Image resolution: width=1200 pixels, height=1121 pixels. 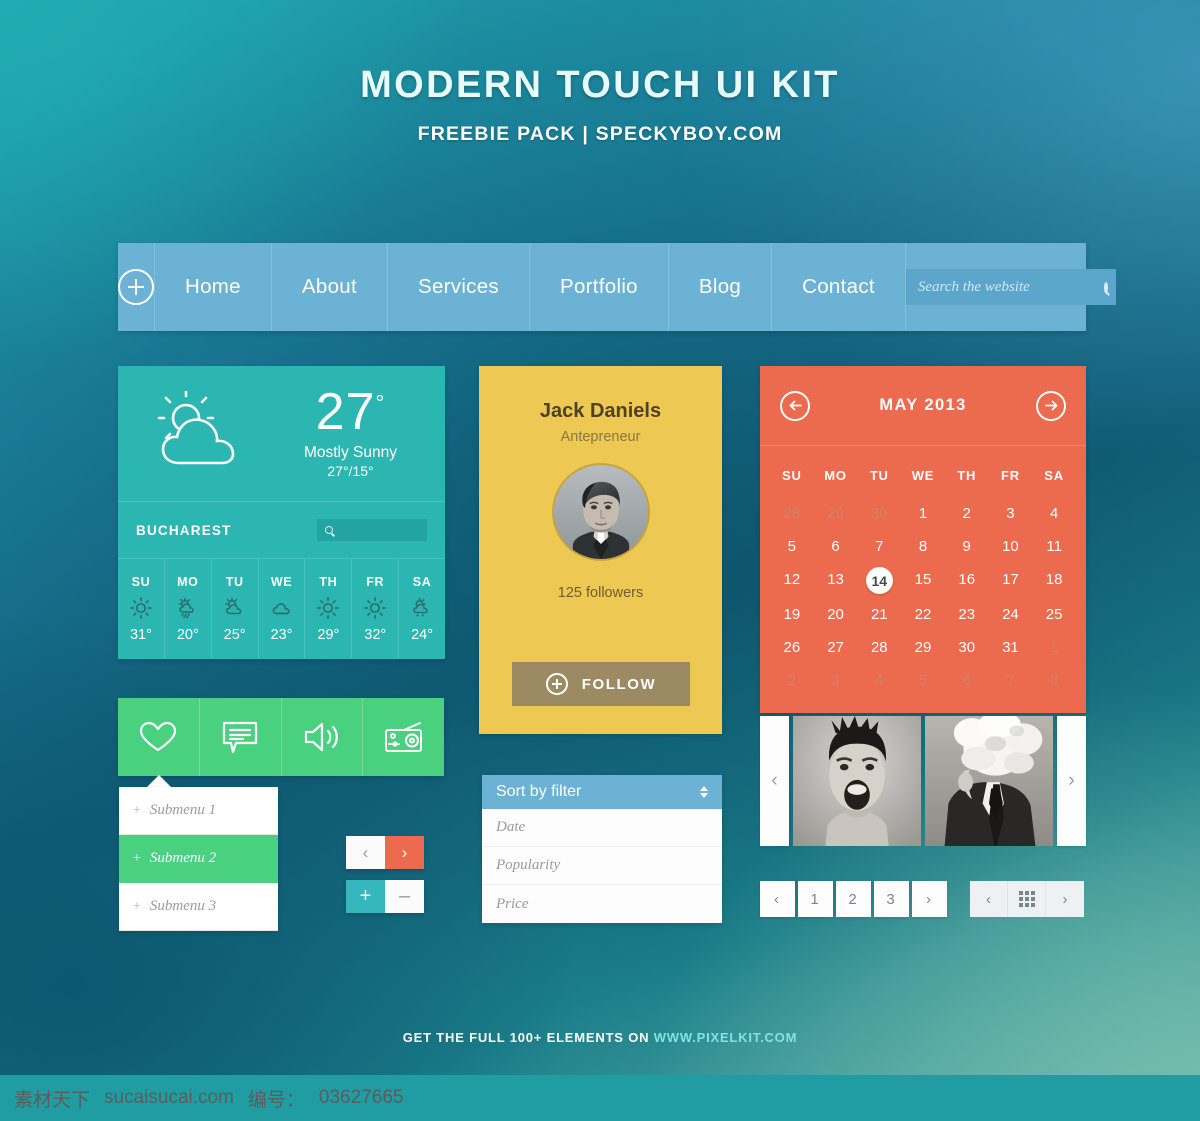 I want to click on calendar-day: 18, so click(x=1054, y=580).